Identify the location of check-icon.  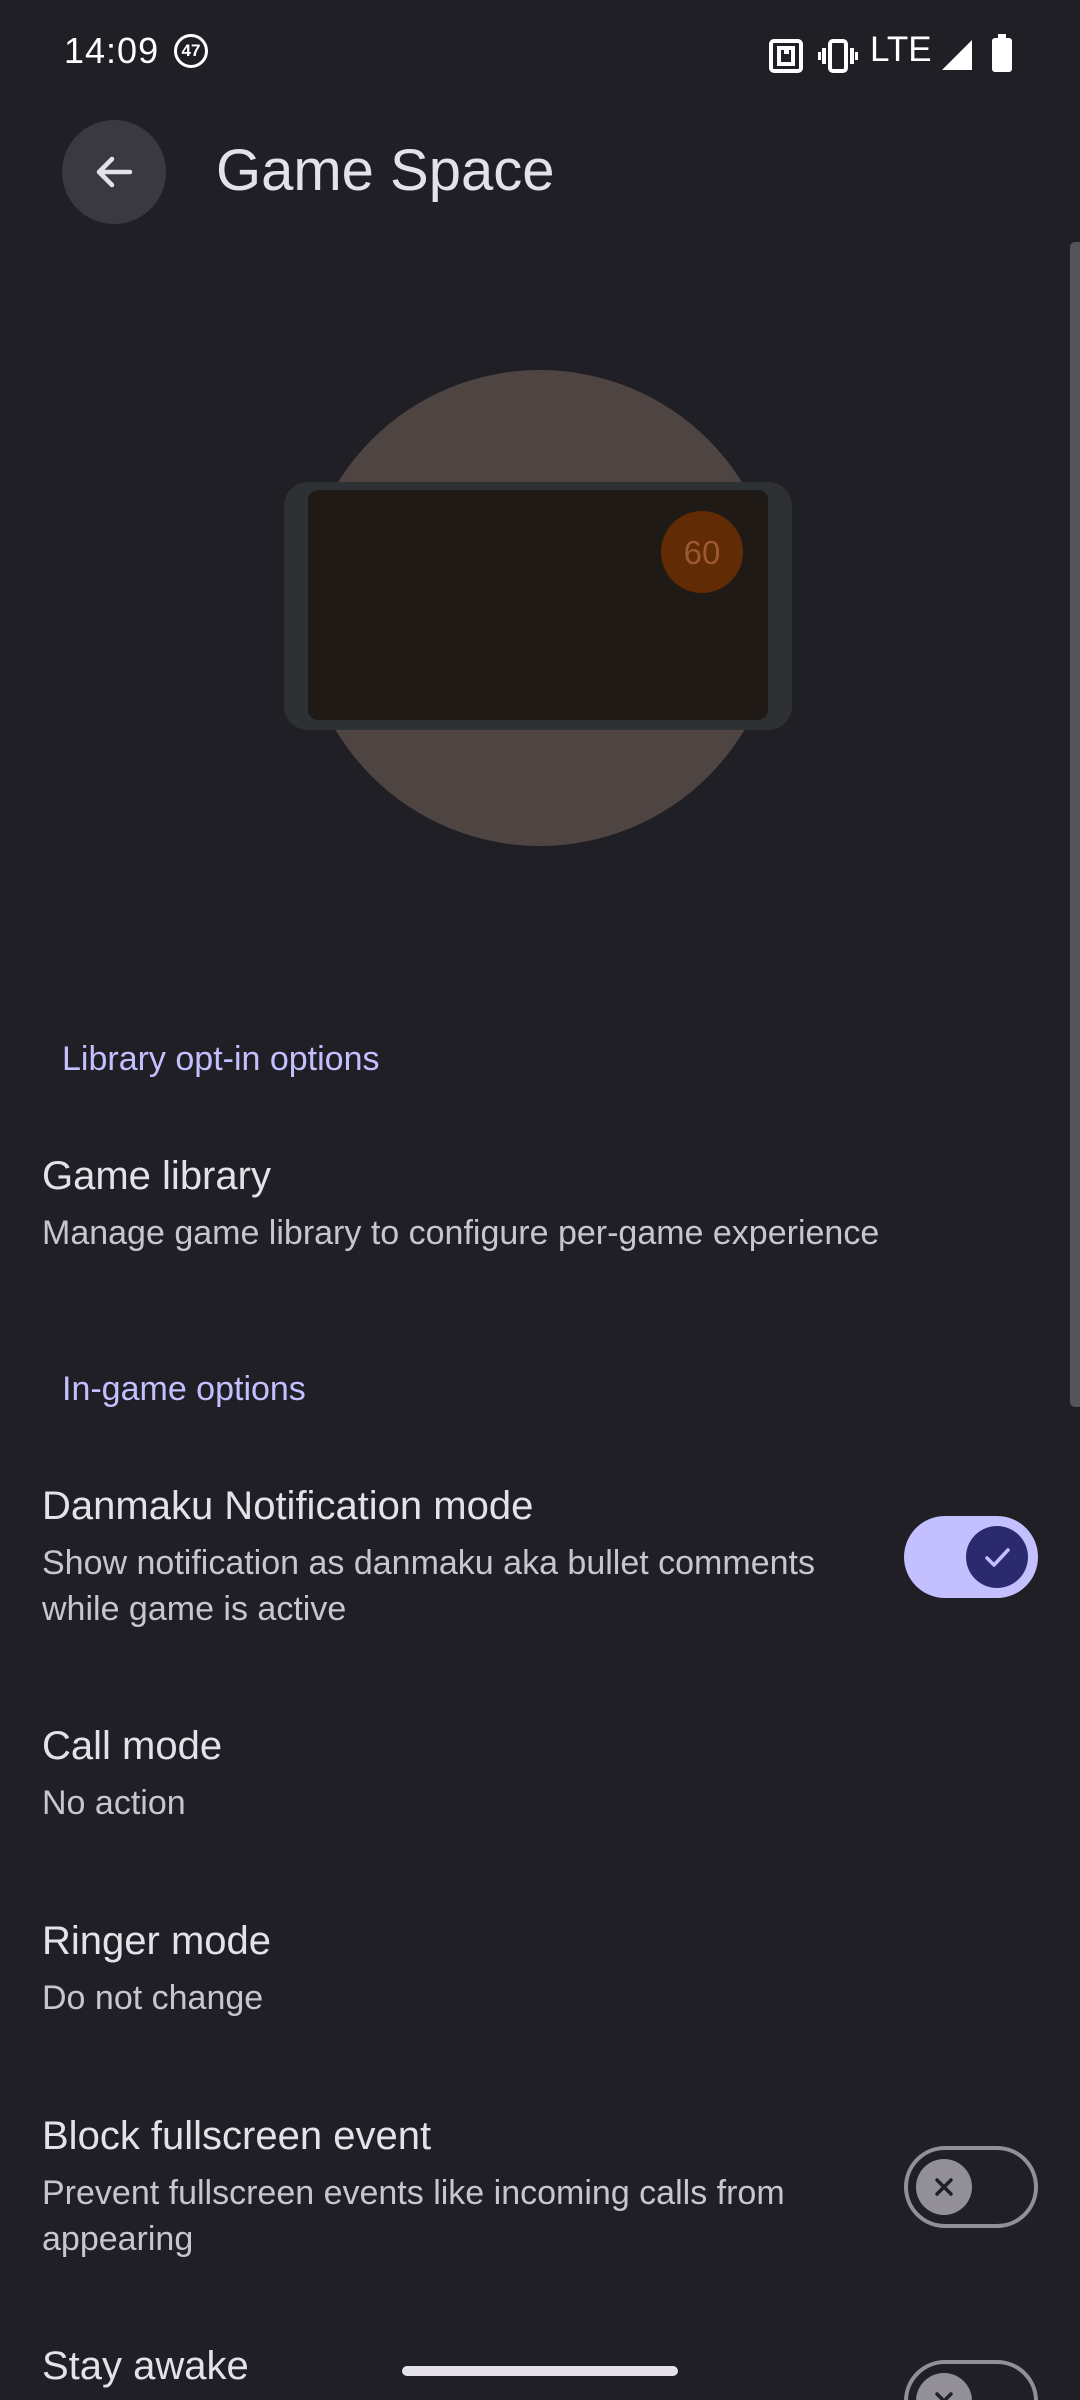
(997, 1557).